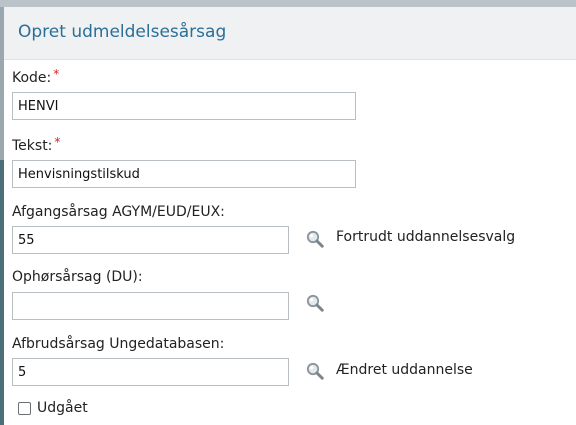 The image size is (576, 425). I want to click on afbrudsaarsag-input, so click(150, 372).